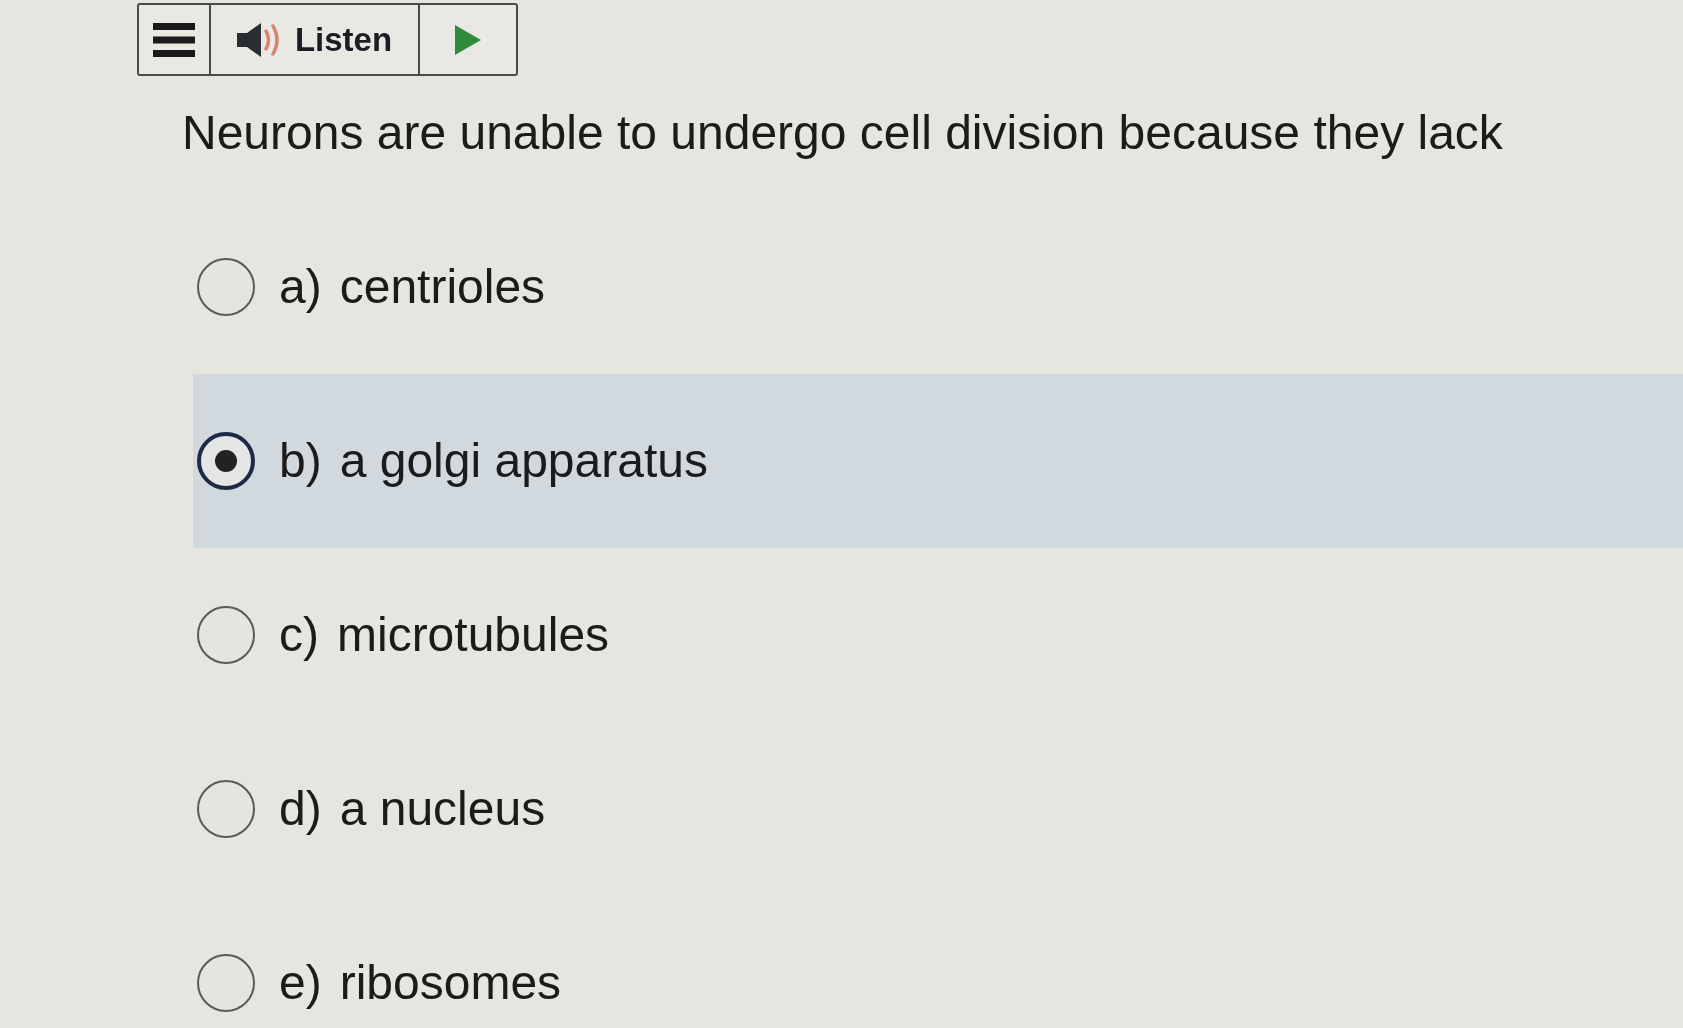 Image resolution: width=1683 pixels, height=1028 pixels. I want to click on option-letter: a), so click(300, 287).